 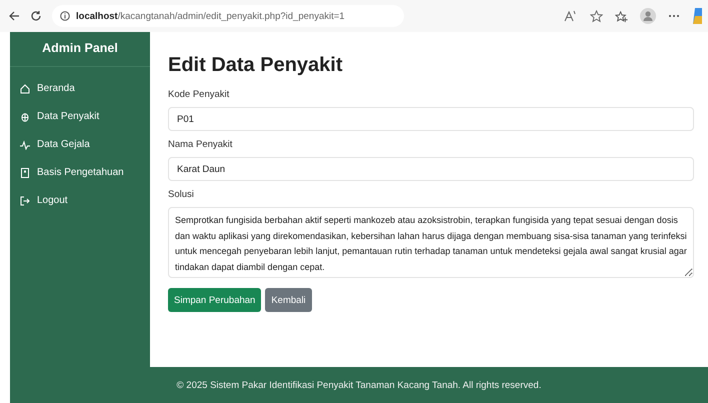 What do you see at coordinates (199, 94) in the screenshot?
I see `field-label: Kode Penyakit` at bounding box center [199, 94].